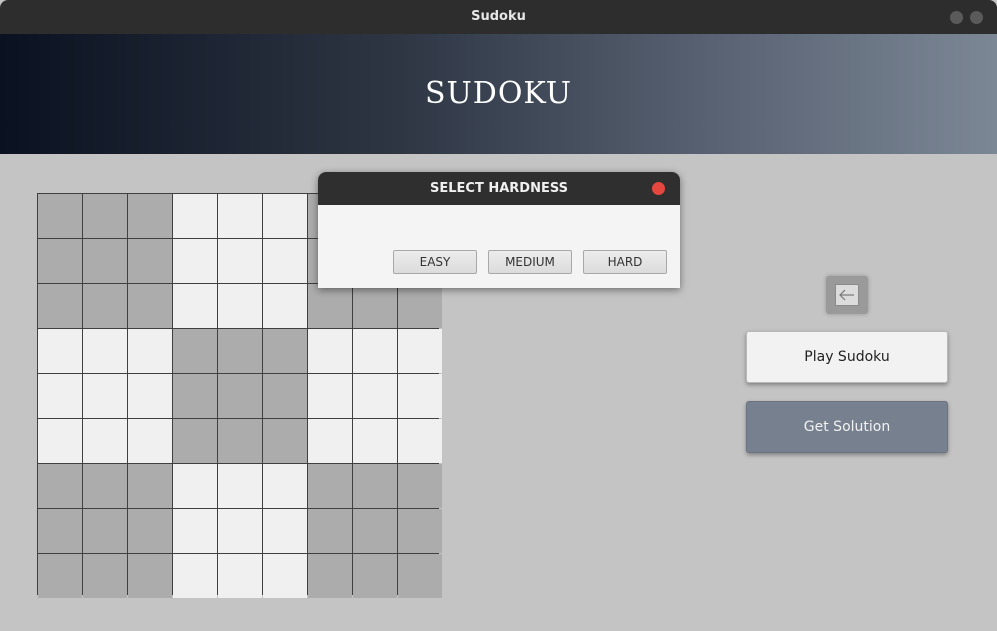 Image resolution: width=997 pixels, height=631 pixels. I want to click on dialog-title: SELECT HARDNESS, so click(499, 188).